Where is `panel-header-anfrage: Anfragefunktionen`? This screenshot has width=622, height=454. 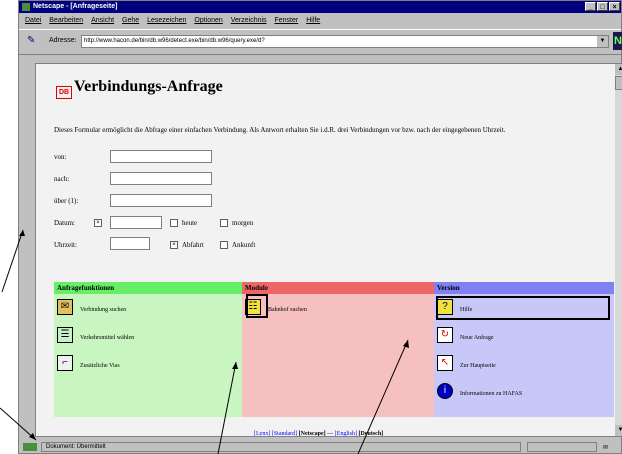
panel-header-anfrage: Anfragefunktionen is located at coordinates (148, 288).